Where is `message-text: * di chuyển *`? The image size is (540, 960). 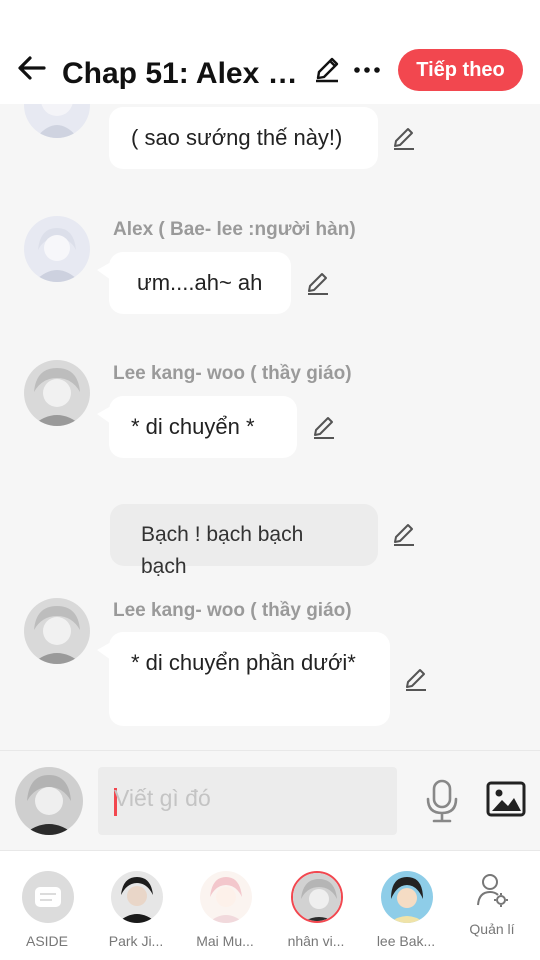
message-text: * di chuyển * is located at coordinates (193, 426).